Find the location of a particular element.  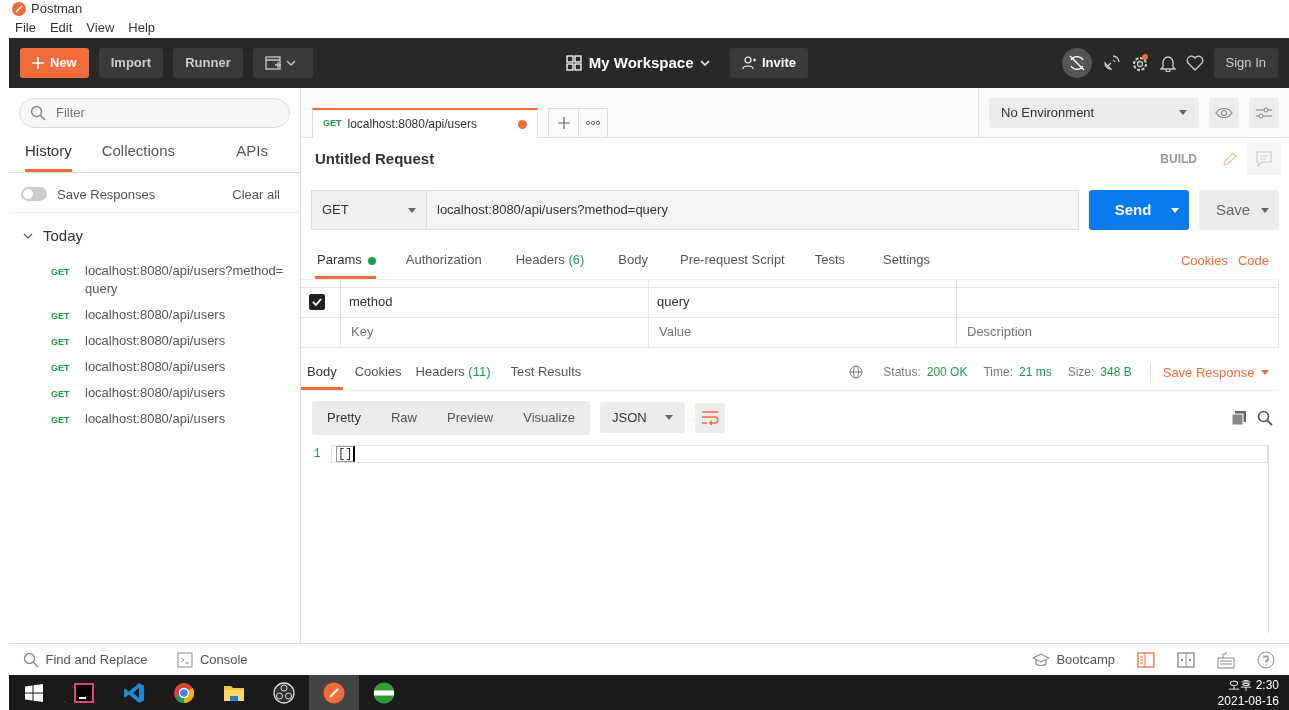

save-button: Save is located at coordinates (1239, 210).